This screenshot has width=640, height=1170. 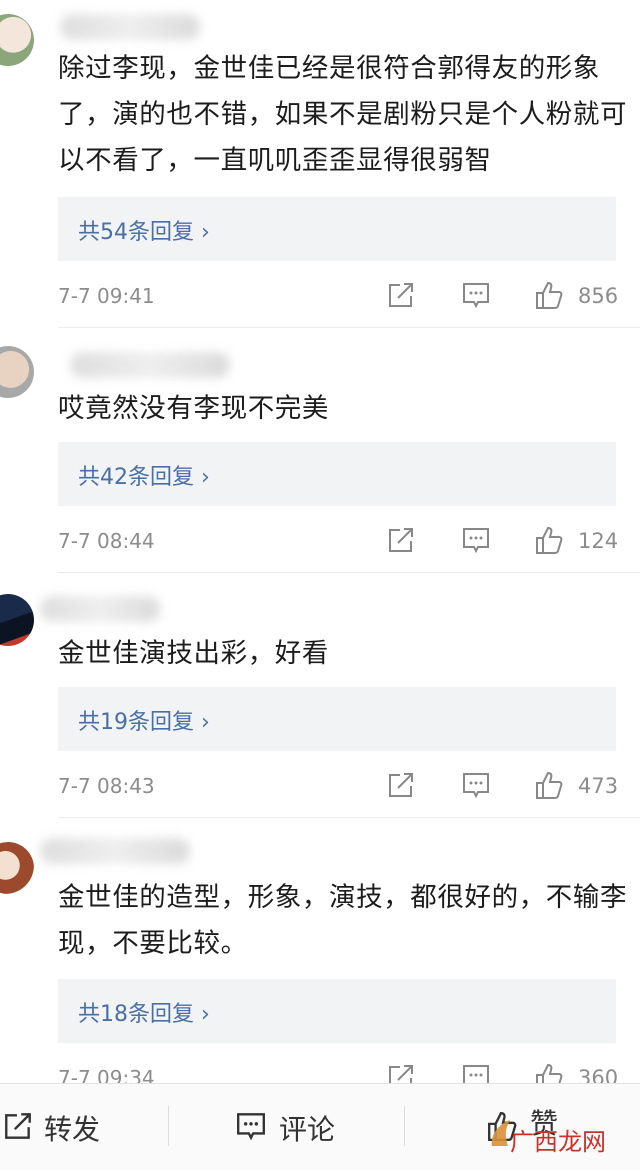 What do you see at coordinates (338, 788) in the screenshot?
I see `comment-meta: 7-7 08:43 473` at bounding box center [338, 788].